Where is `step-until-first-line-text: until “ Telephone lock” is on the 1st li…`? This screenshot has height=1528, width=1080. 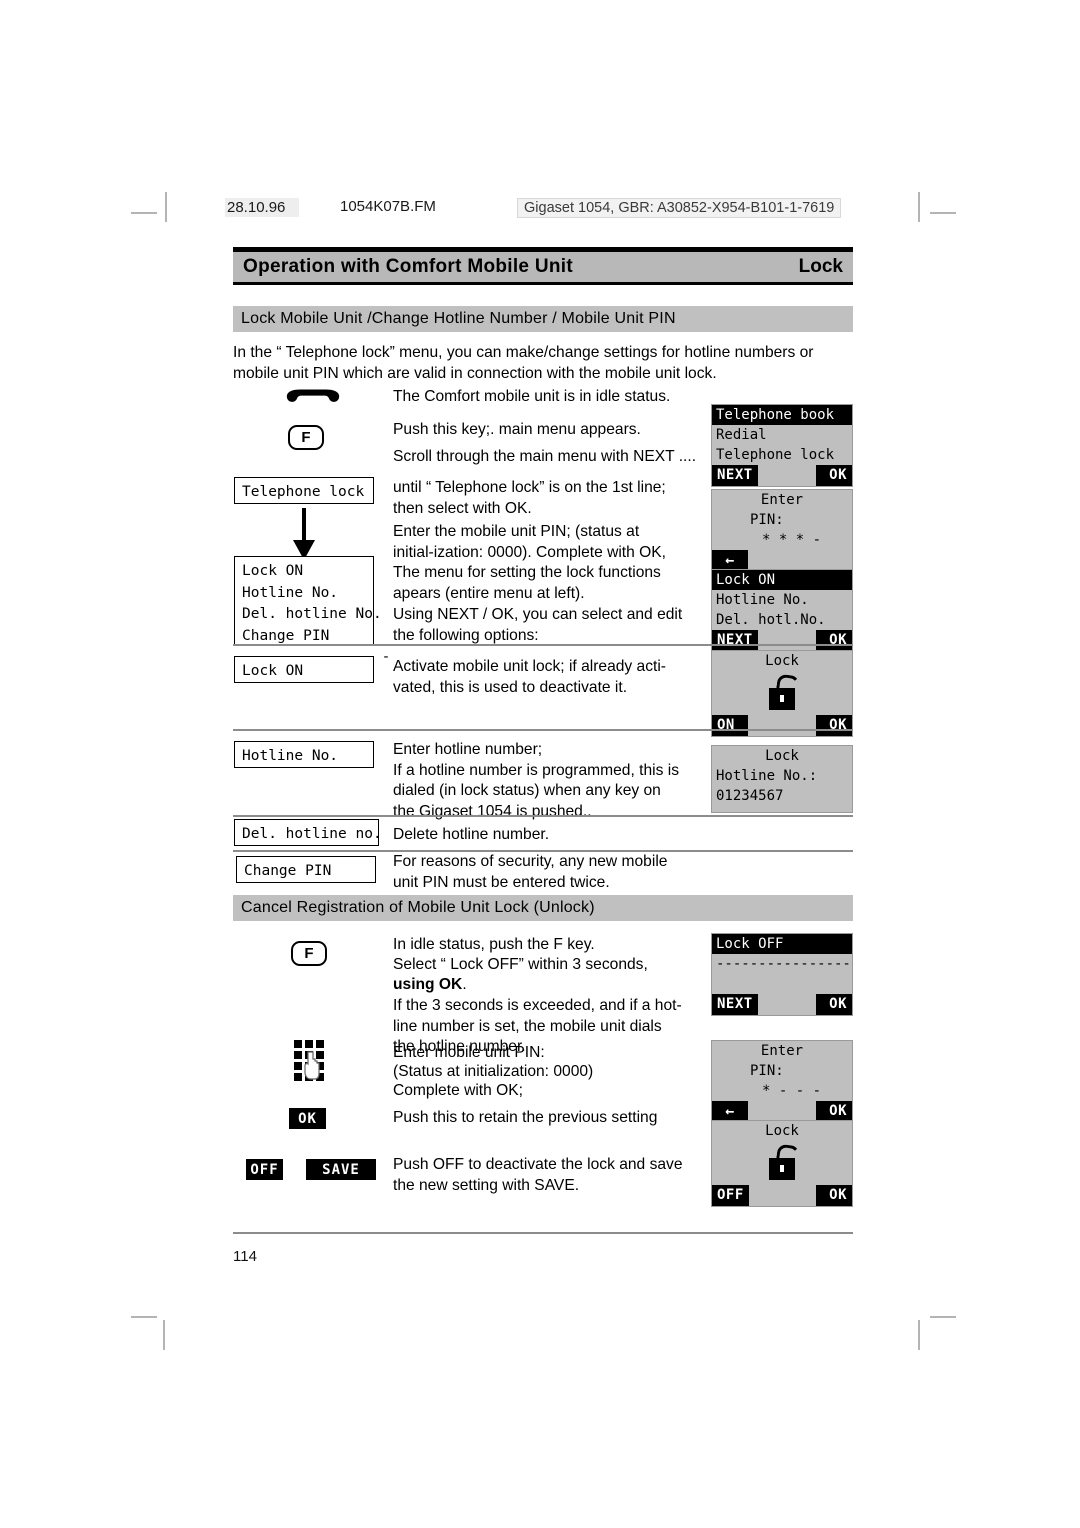 step-until-first-line-text: until “ Telephone lock” is on the 1st li… is located at coordinates (529, 498).